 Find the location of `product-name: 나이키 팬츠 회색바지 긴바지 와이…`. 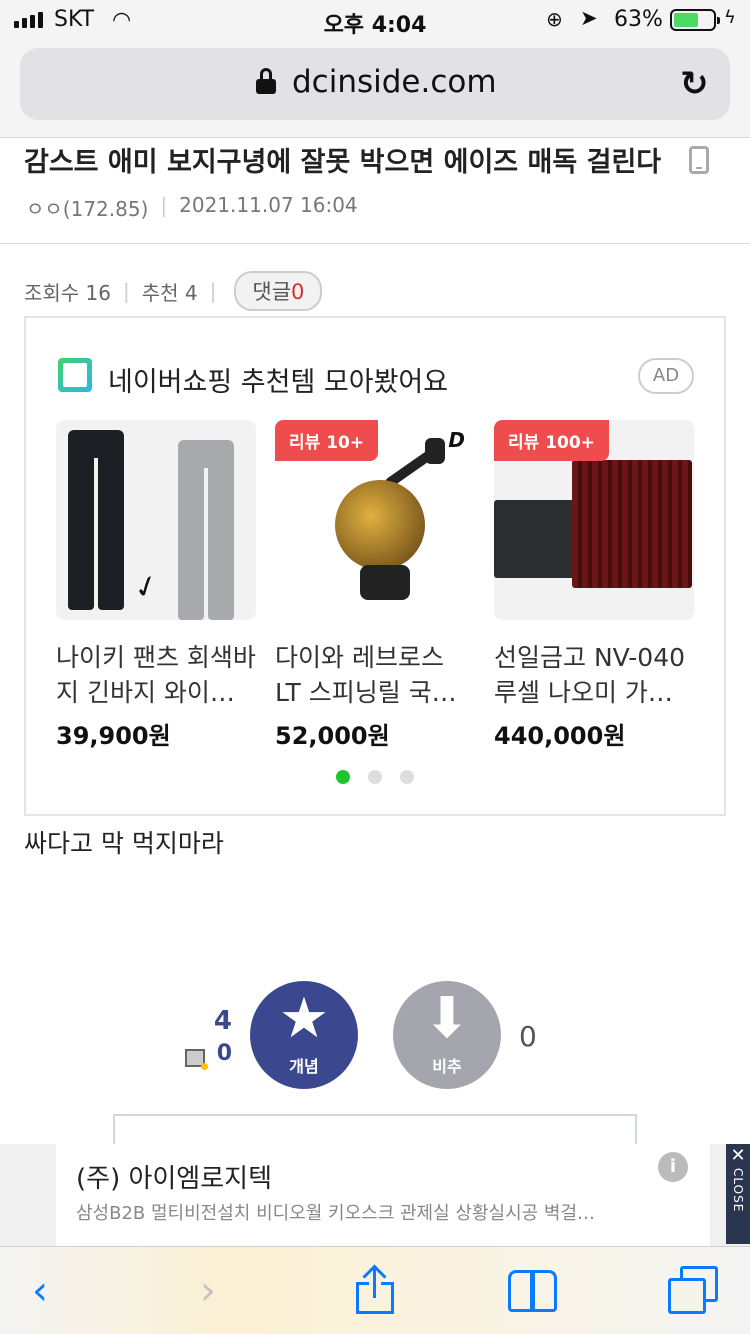

product-name: 나이키 팬츠 회색바지 긴바지 와이… is located at coordinates (156, 675).